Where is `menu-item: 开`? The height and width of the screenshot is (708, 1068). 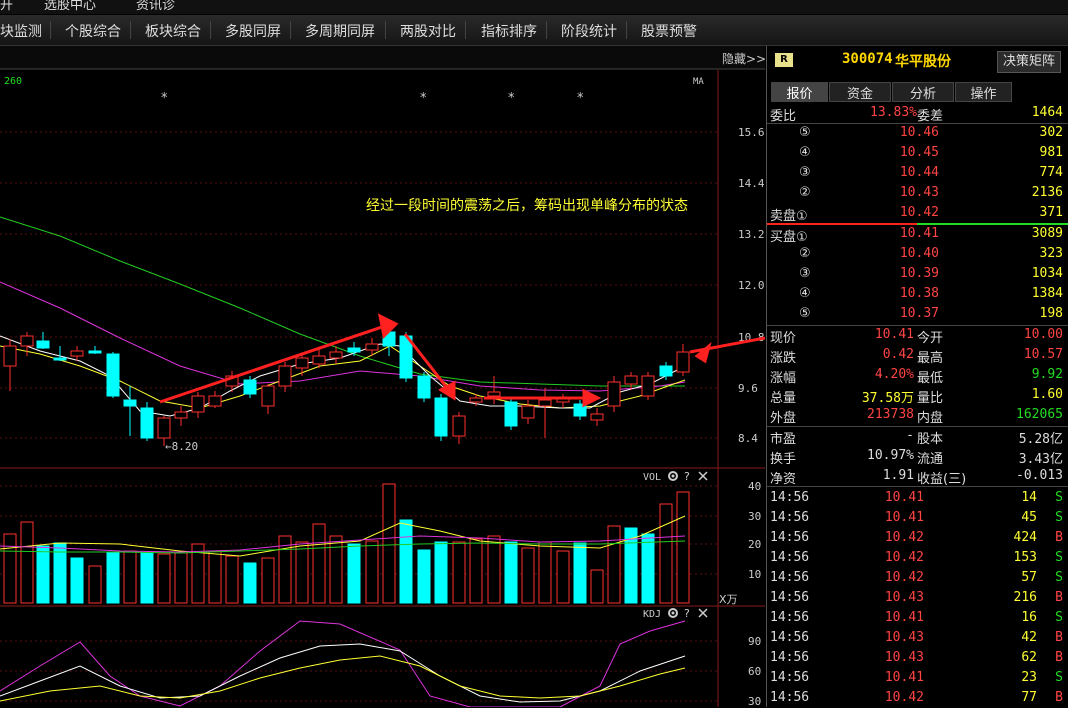
menu-item: 开 is located at coordinates (6, 6).